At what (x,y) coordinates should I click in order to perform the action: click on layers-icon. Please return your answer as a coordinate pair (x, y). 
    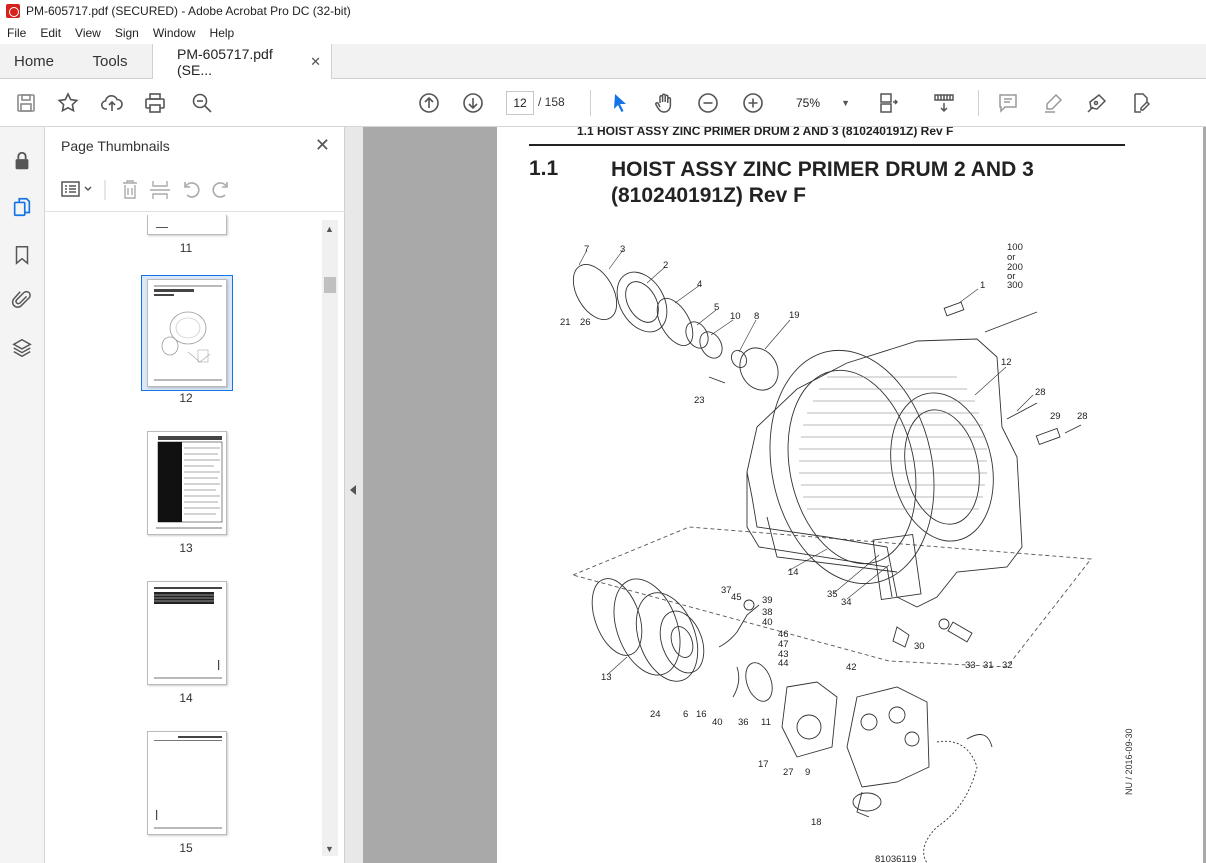
    Looking at the image, I should click on (22, 348).